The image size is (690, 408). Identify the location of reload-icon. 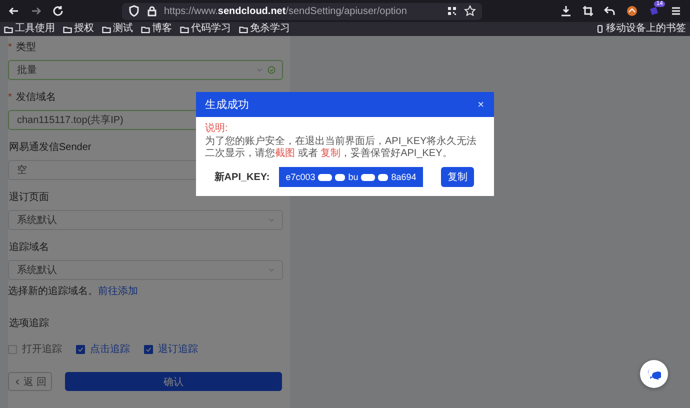
(58, 11).